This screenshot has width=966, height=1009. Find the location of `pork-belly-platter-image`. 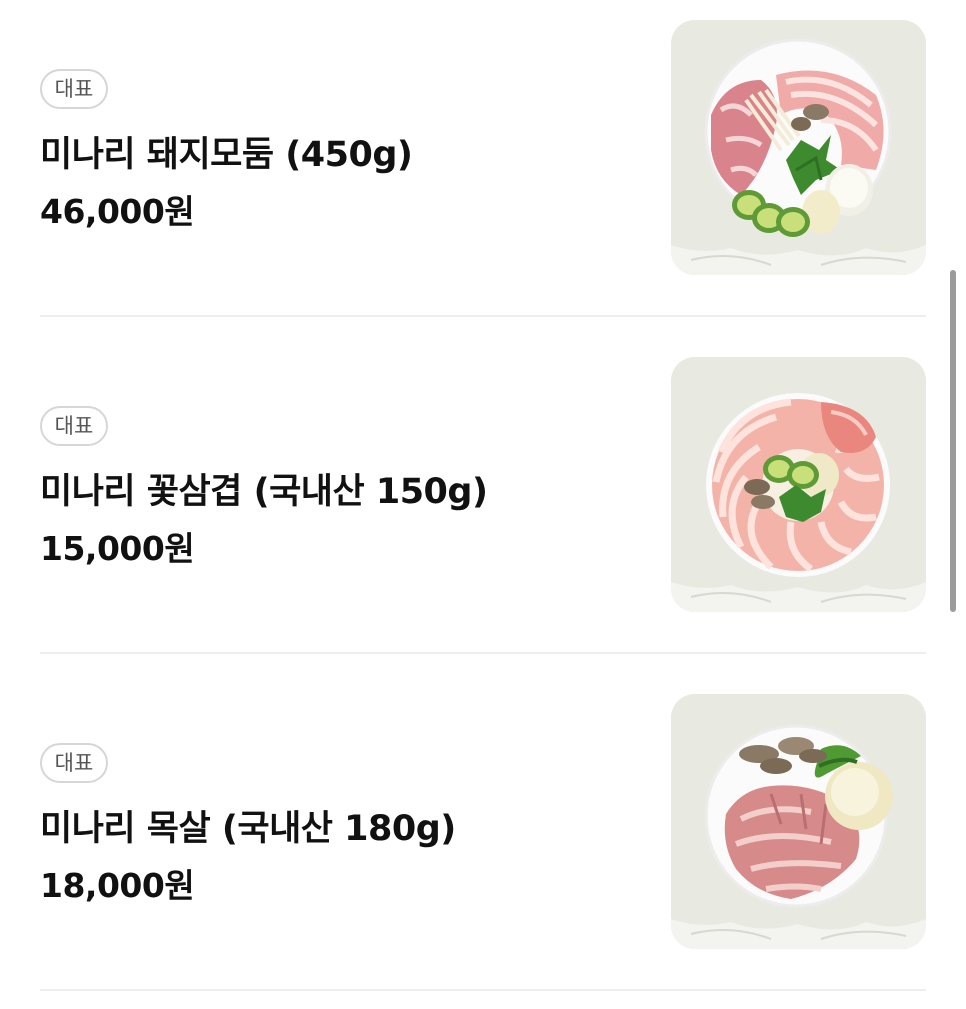

pork-belly-platter-image is located at coordinates (798, 484).